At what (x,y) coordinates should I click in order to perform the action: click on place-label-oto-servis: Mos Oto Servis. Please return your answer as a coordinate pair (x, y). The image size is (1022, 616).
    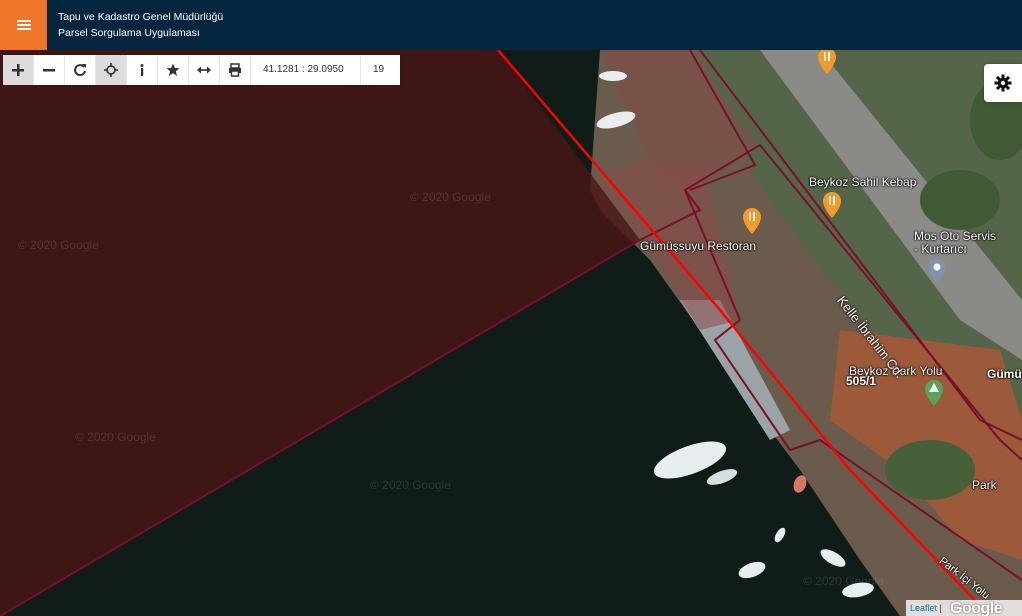
    Looking at the image, I should click on (955, 236).